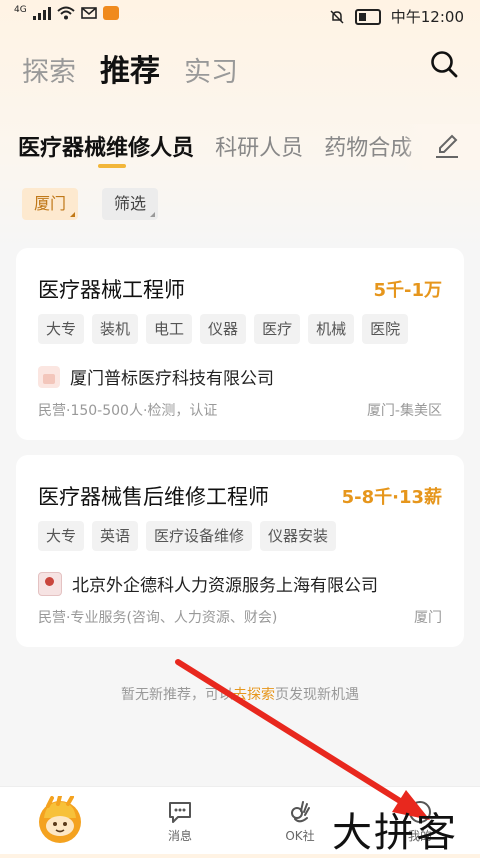  I want to click on job-title: 医疗器械工程师, so click(111, 290).